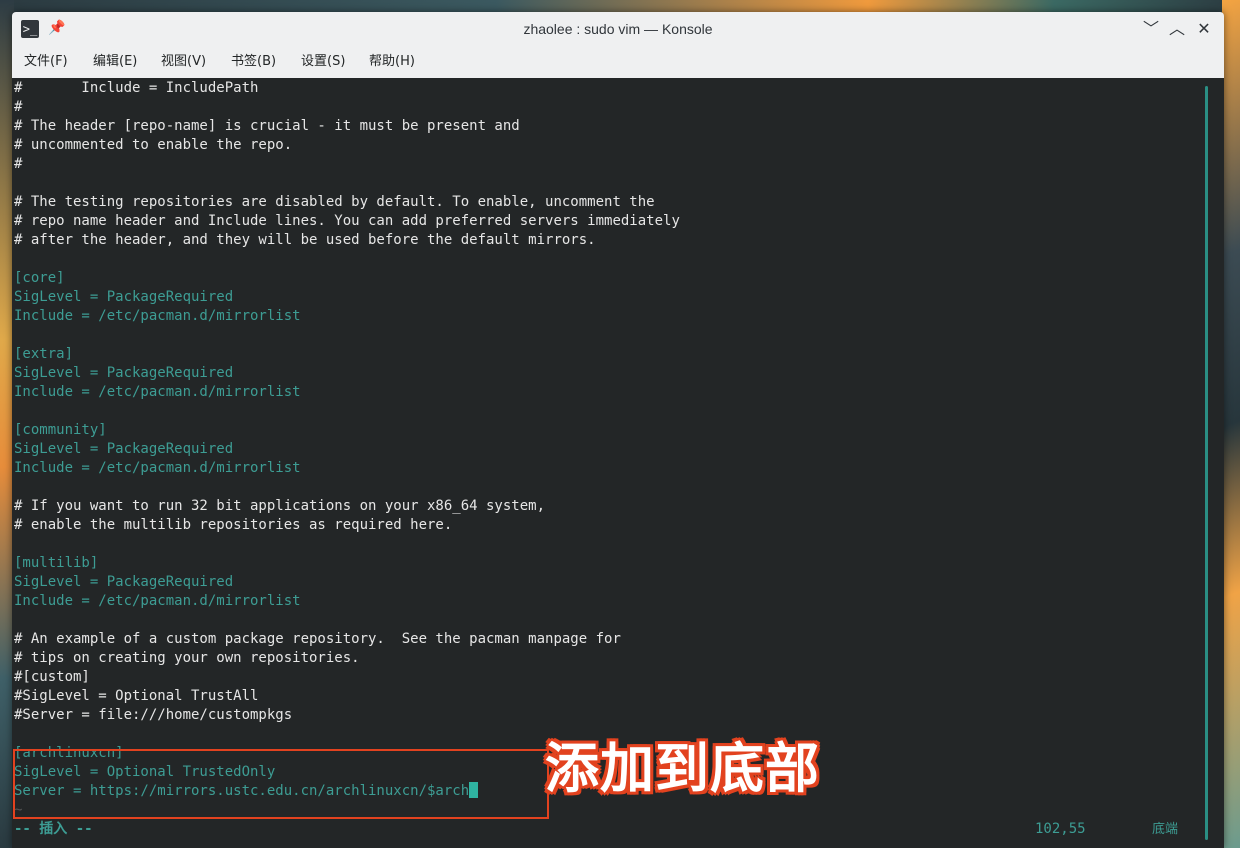  I want to click on close-button: ✕, so click(1204, 29).